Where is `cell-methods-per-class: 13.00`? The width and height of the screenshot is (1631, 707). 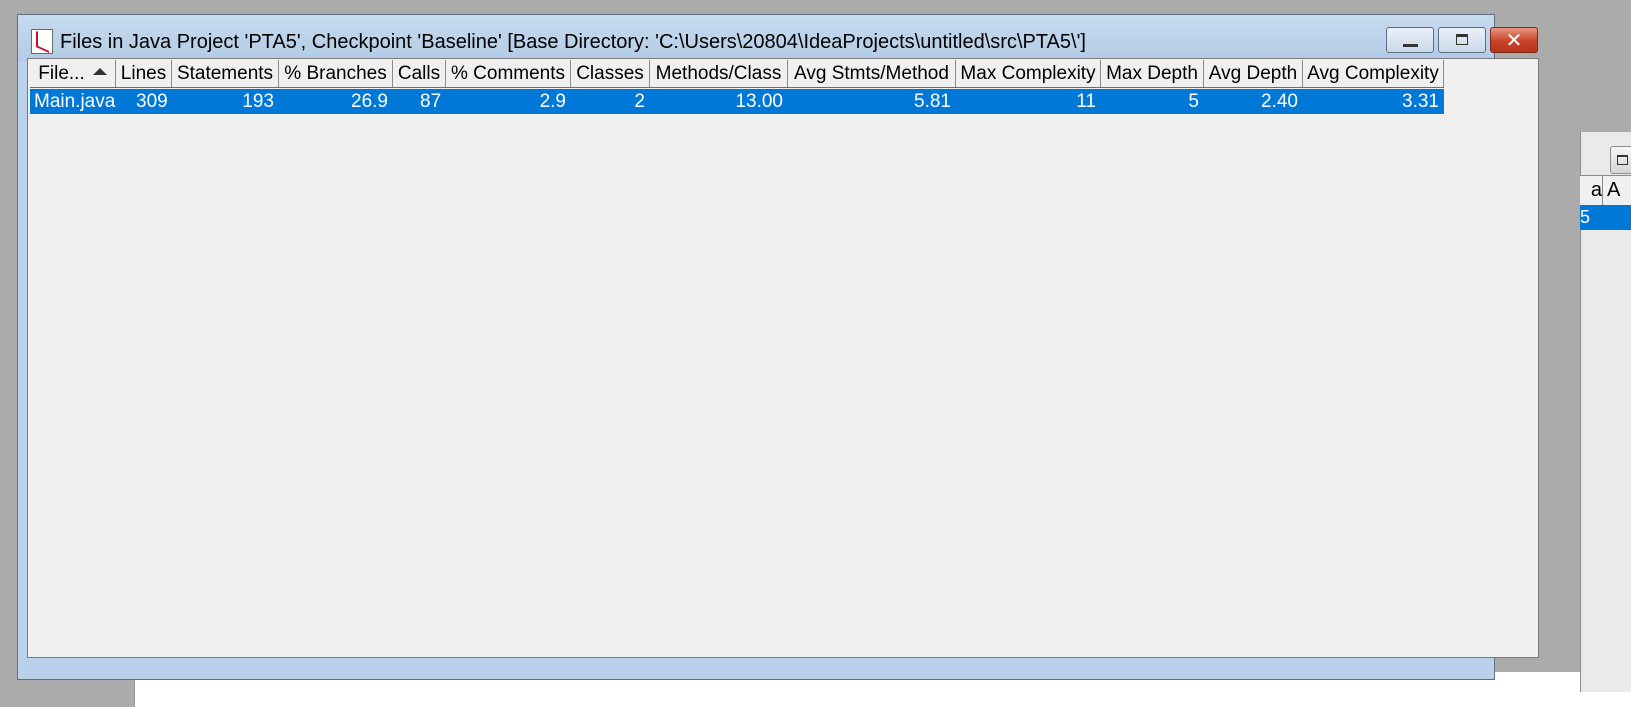 cell-methods-per-class: 13.00 is located at coordinates (759, 101).